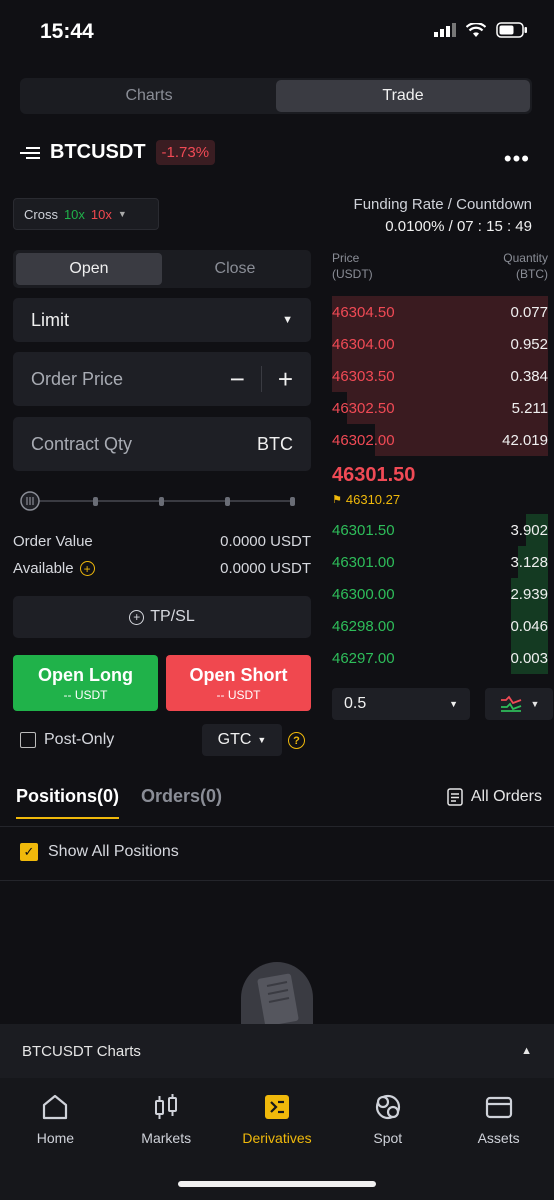 The height and width of the screenshot is (1200, 554). I want to click on ask-price: 46302.00, so click(363, 440).